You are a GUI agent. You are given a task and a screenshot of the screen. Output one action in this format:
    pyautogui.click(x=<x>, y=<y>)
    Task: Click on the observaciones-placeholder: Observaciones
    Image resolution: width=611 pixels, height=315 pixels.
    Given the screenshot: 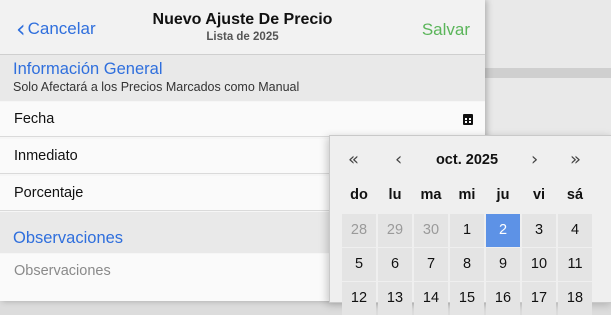 What is the action you would take?
    pyautogui.click(x=62, y=271)
    